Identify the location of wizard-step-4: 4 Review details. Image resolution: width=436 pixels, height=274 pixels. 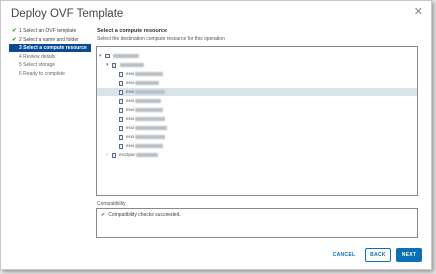
(50, 57).